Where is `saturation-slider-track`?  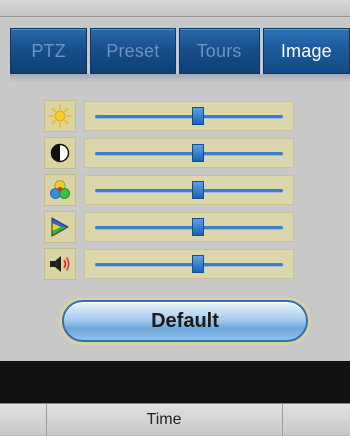 saturation-slider-track is located at coordinates (189, 190).